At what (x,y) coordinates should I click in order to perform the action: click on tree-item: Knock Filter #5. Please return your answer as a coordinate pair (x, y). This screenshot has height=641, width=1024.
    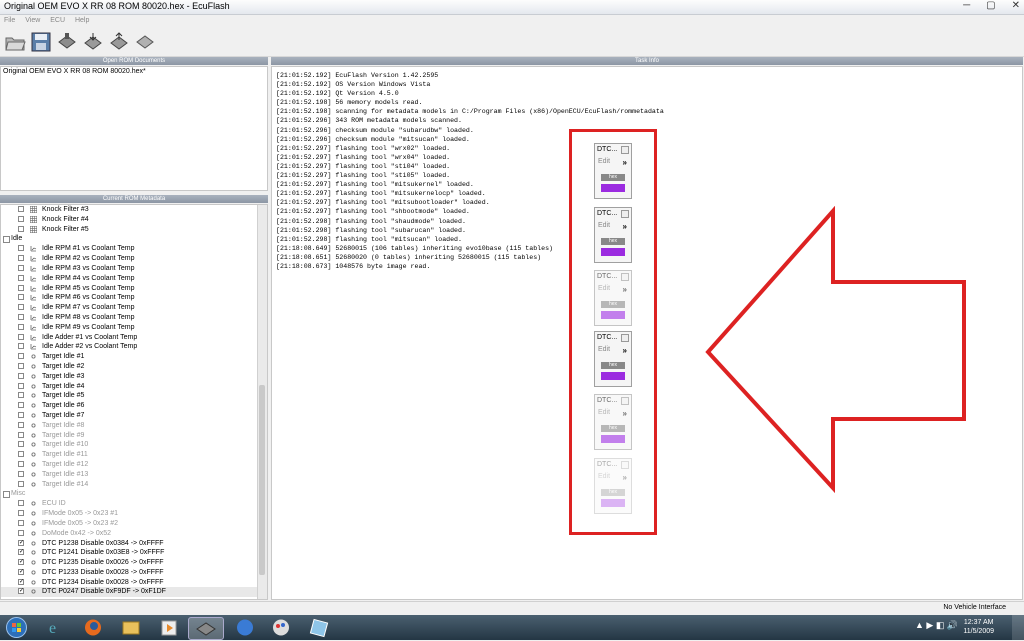
    Looking at the image, I should click on (134, 230).